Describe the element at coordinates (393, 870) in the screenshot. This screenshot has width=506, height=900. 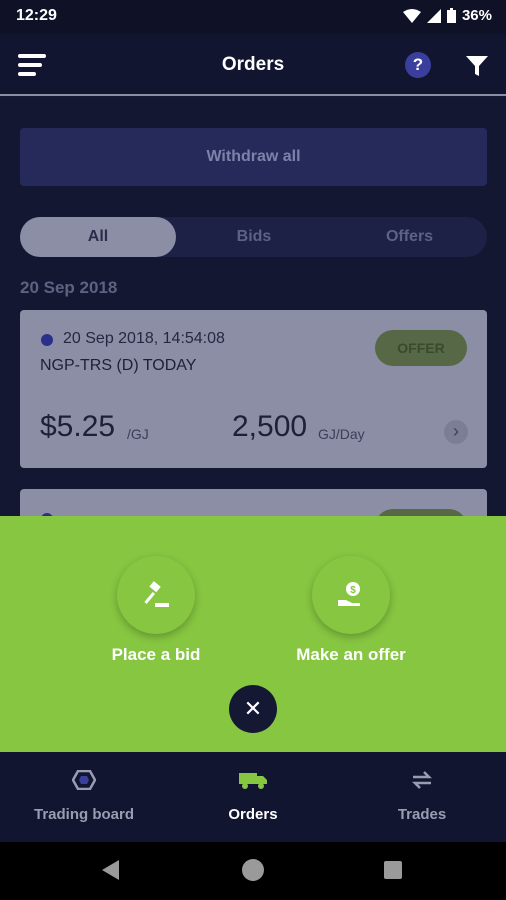
I see `recent-apps-icon` at that location.